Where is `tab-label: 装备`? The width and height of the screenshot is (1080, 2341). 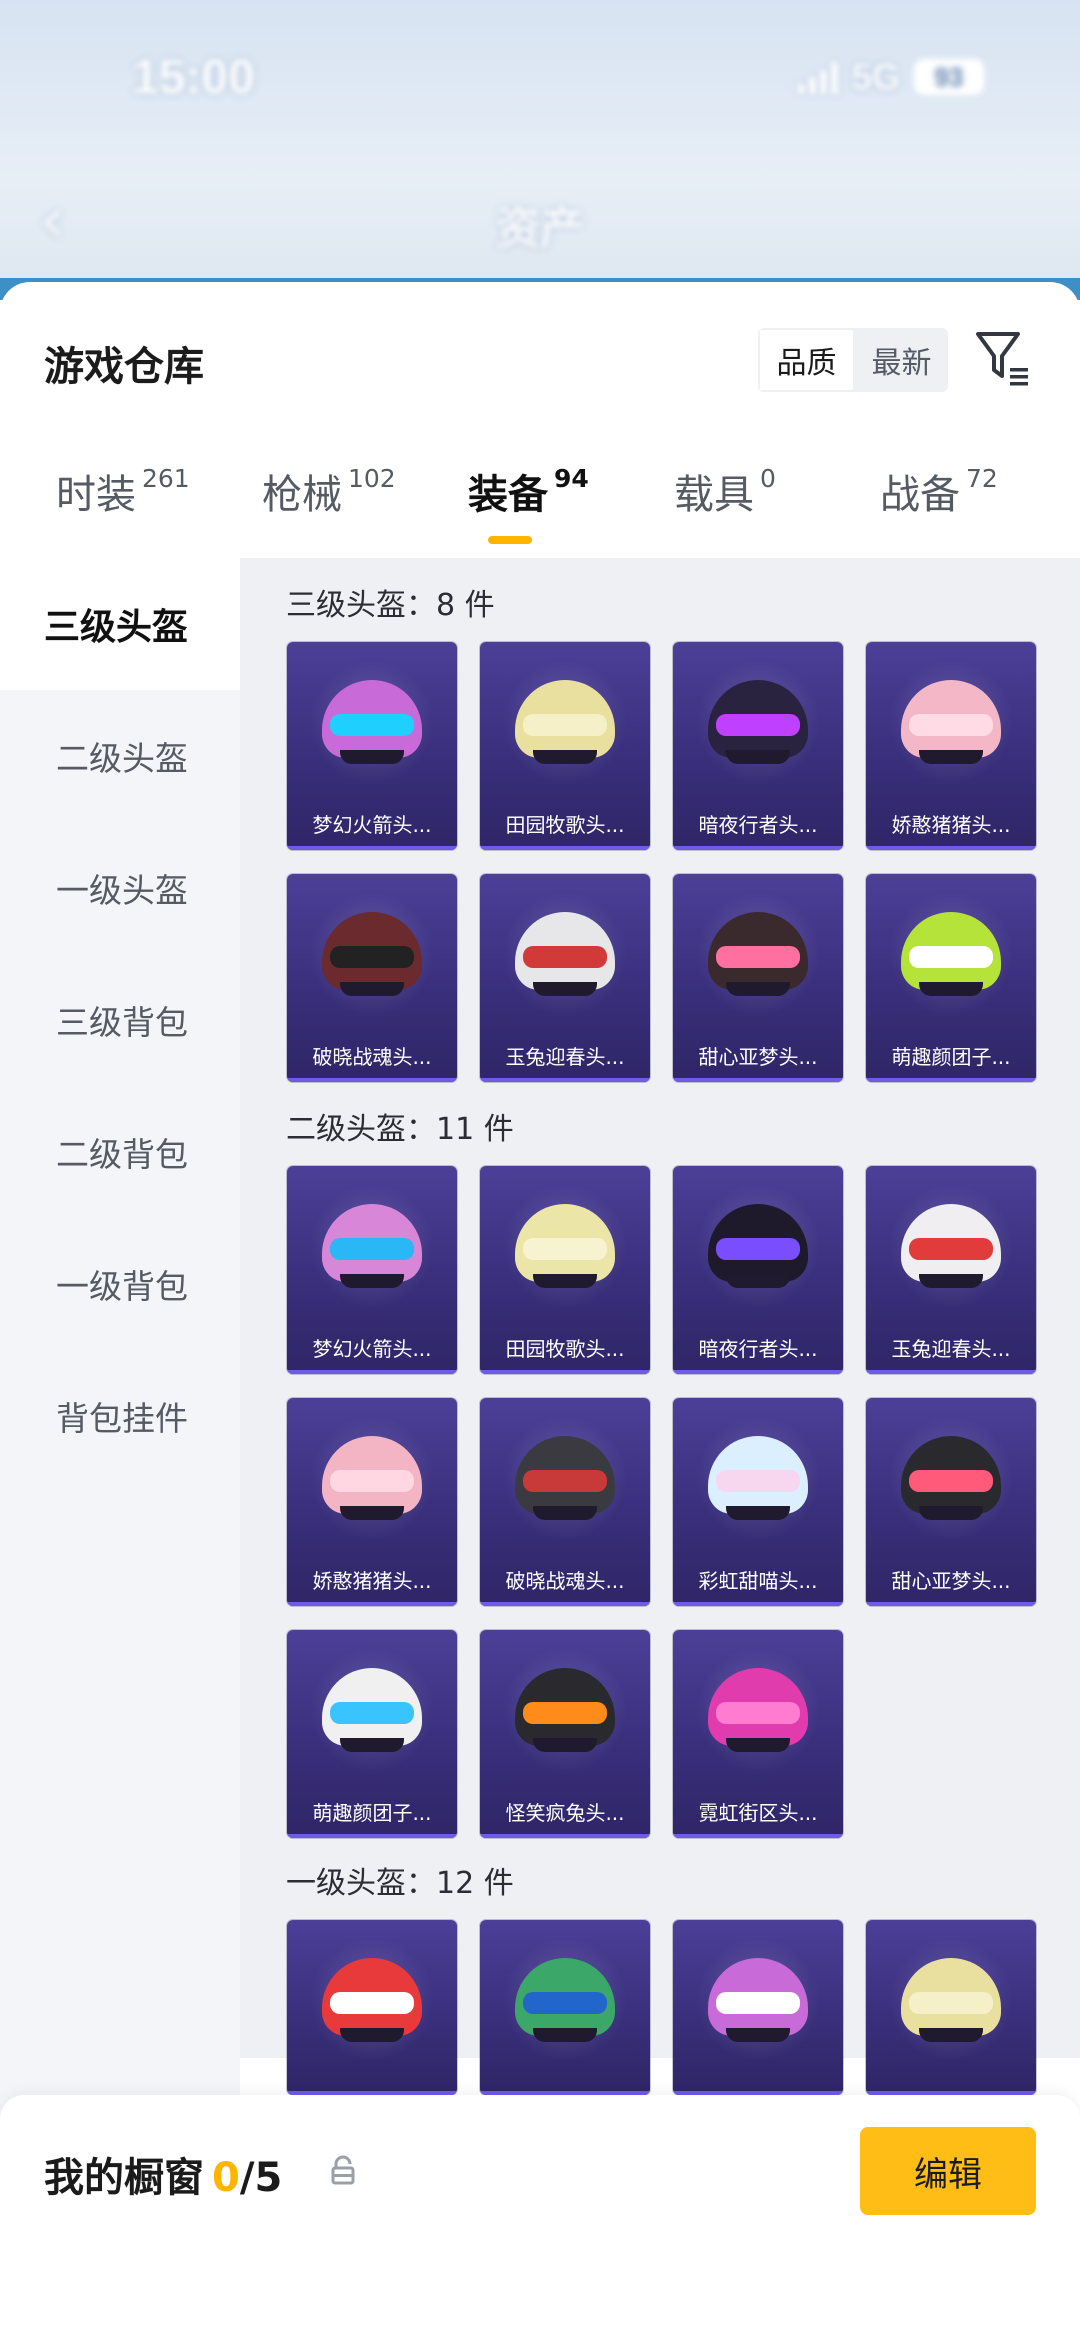
tab-label: 装备 is located at coordinates (508, 495).